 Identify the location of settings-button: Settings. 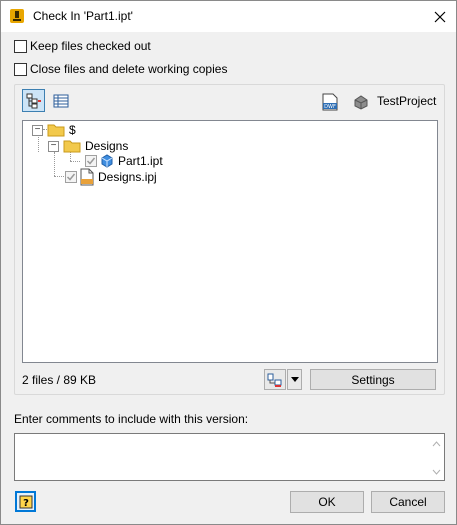
(373, 379).